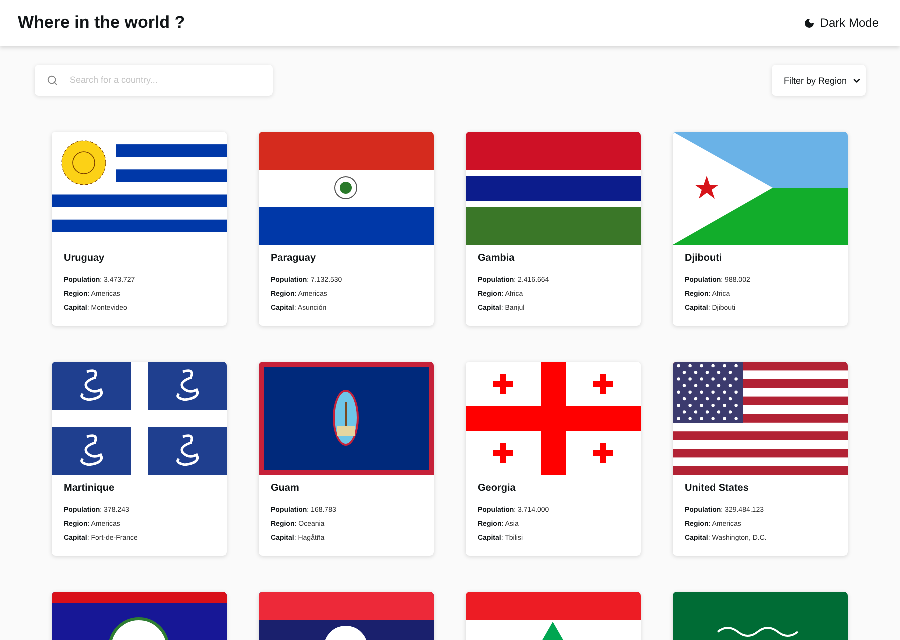  I want to click on country-name: Guam, so click(285, 488).